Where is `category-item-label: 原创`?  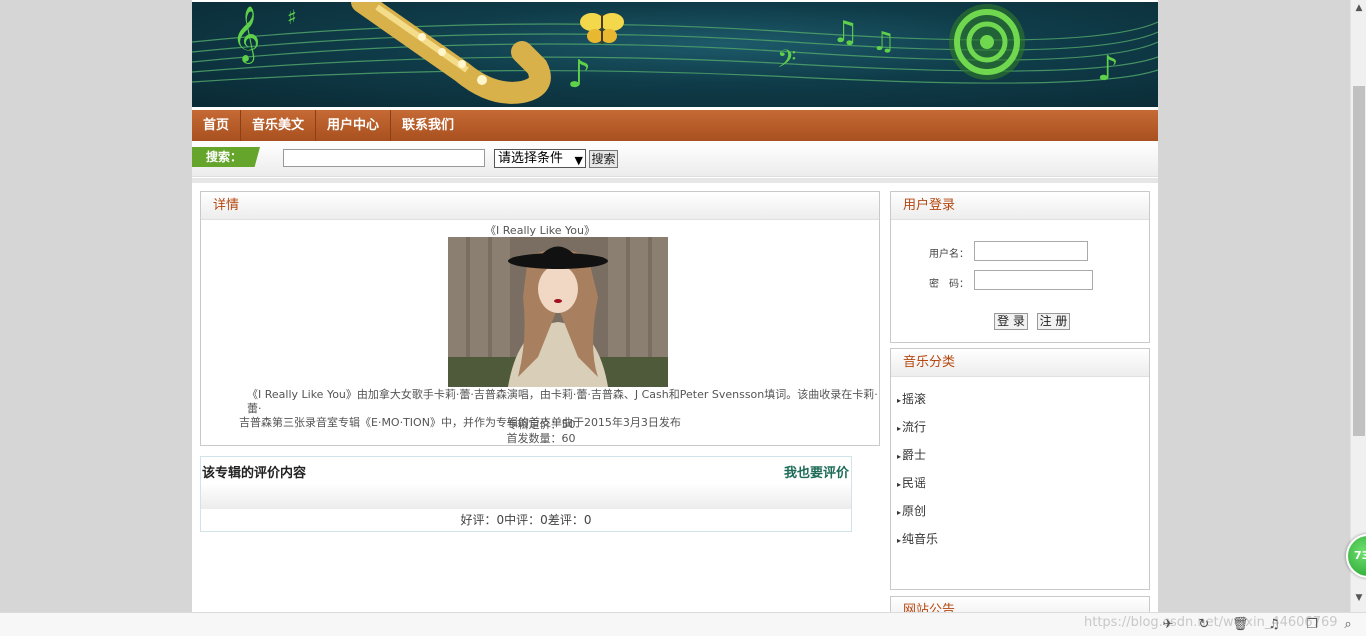 category-item-label: 原创 is located at coordinates (914, 511).